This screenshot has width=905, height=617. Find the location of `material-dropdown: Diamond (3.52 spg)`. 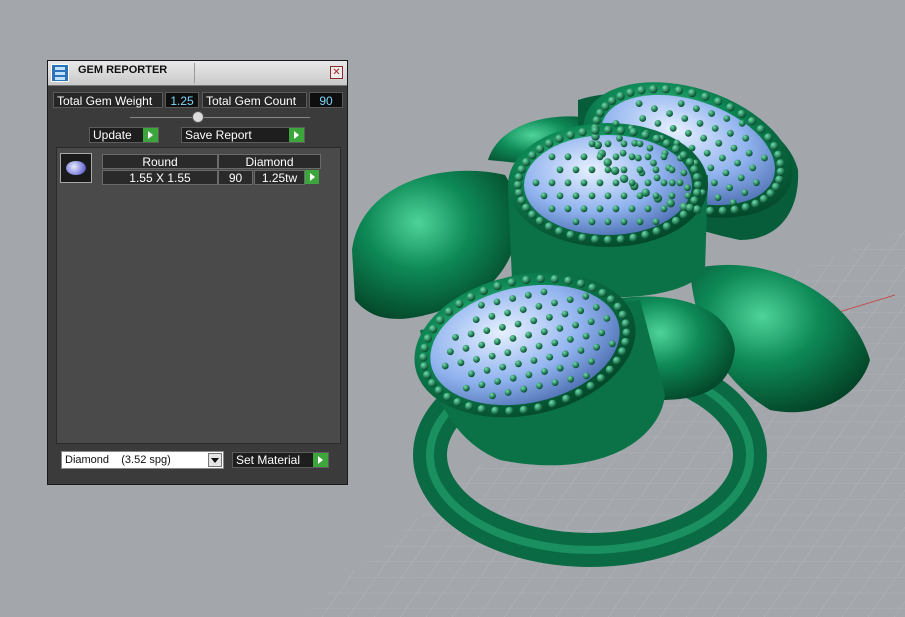

material-dropdown: Diamond (3.52 spg) is located at coordinates (142, 460).